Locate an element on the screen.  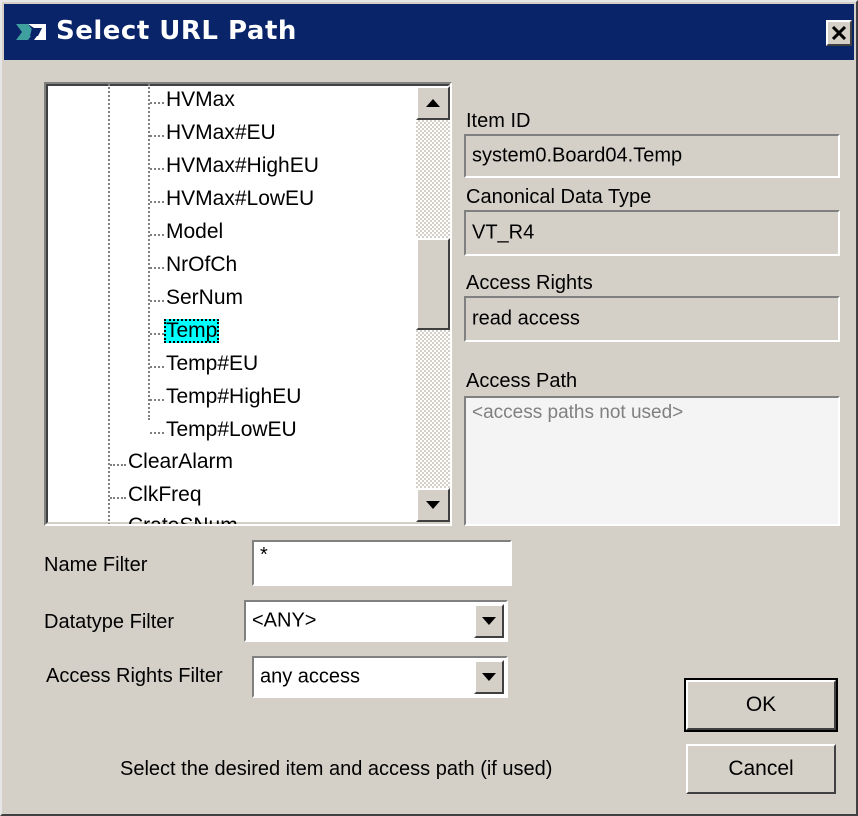
tree-item: ClkFreq is located at coordinates (165, 495).